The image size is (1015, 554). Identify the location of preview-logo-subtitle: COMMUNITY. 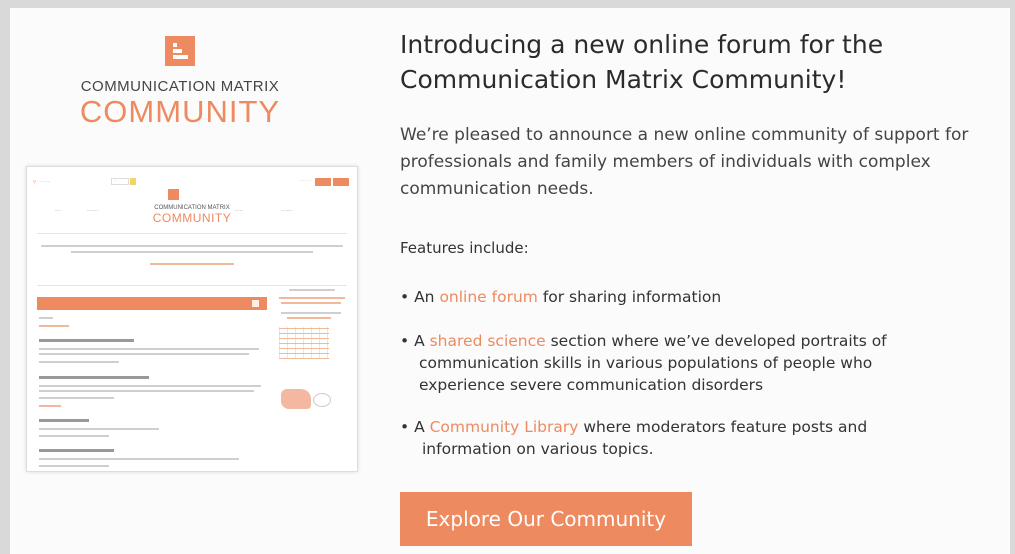
(192, 218).